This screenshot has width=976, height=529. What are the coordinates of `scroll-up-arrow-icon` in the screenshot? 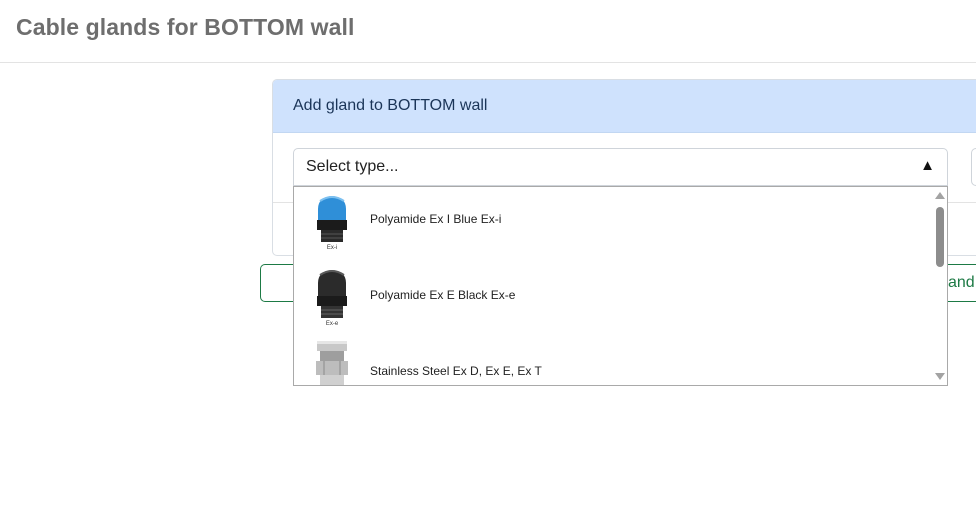 It's located at (940, 195).